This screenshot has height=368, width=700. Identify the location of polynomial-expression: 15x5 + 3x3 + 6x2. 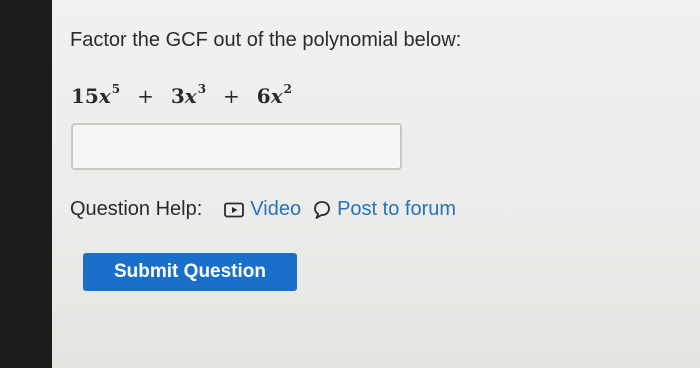
(181, 95).